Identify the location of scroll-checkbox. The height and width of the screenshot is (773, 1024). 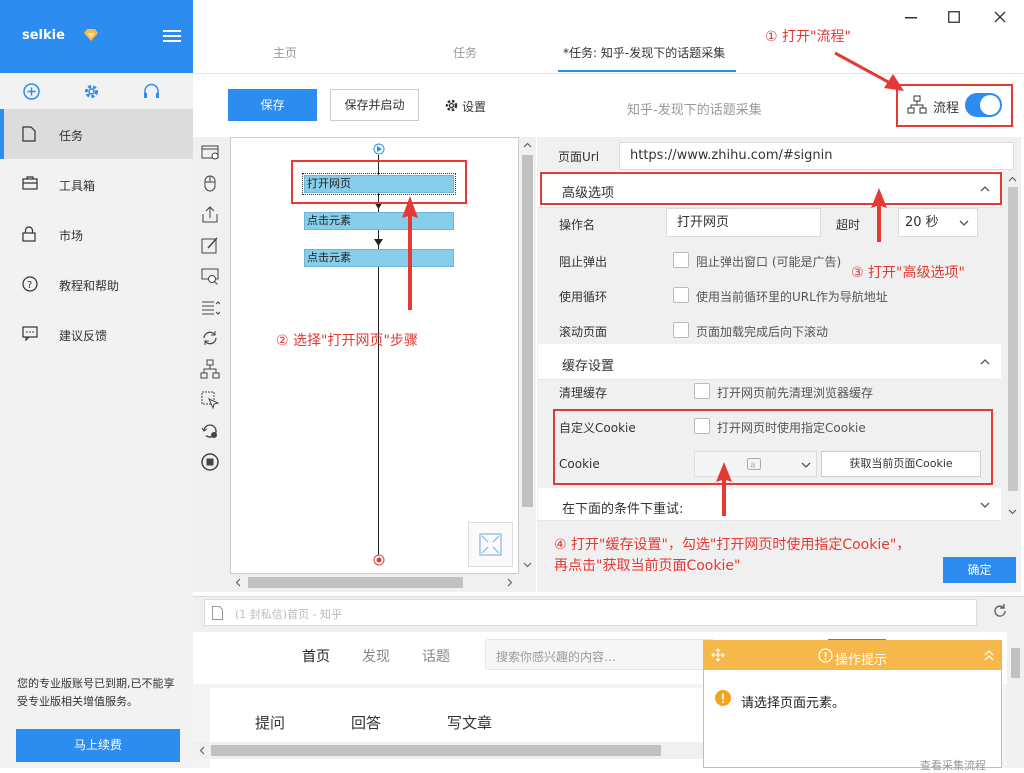
(681, 330).